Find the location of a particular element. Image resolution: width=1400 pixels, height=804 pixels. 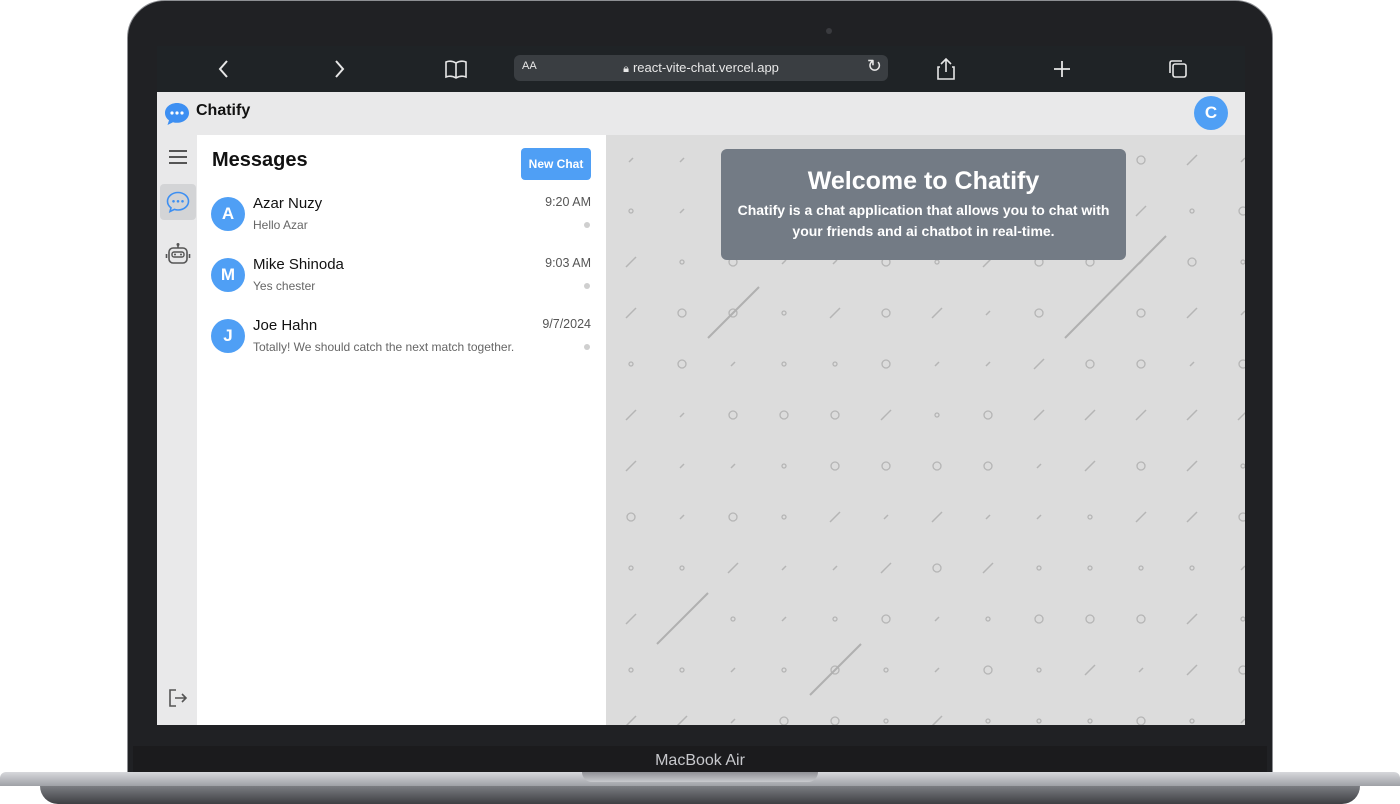

tabs-icon is located at coordinates (1178, 69).